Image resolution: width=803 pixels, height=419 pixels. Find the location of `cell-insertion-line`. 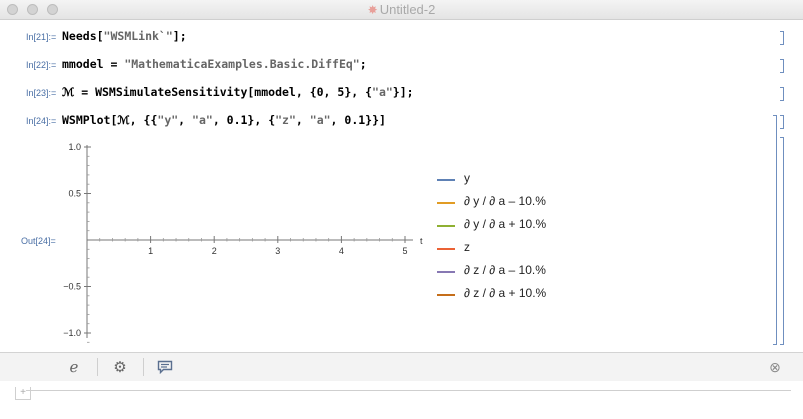

cell-insertion-line is located at coordinates (408, 390).